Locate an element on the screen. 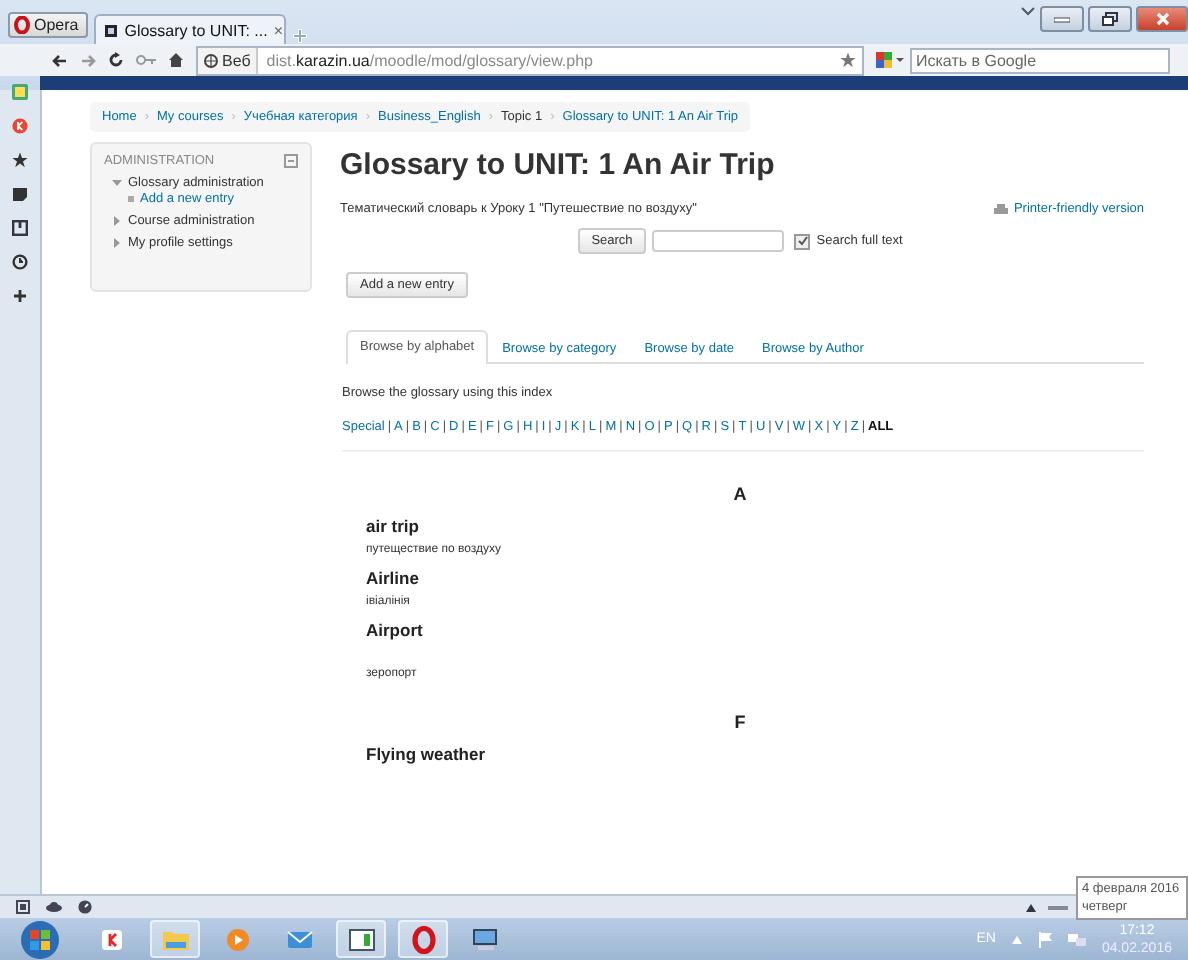 The width and height of the screenshot is (1188, 960). bullet-icon is located at coordinates (131, 199).